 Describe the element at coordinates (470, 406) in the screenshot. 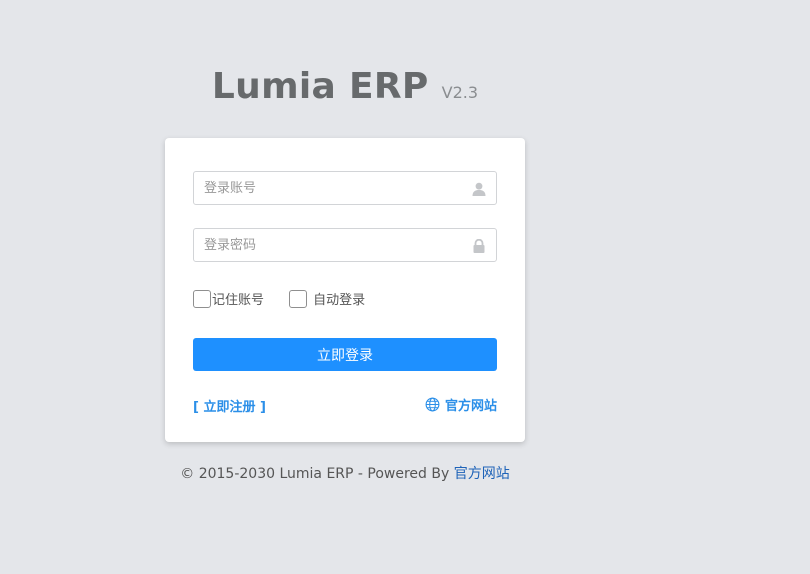

I see `official-site-label: 官方网站` at that location.